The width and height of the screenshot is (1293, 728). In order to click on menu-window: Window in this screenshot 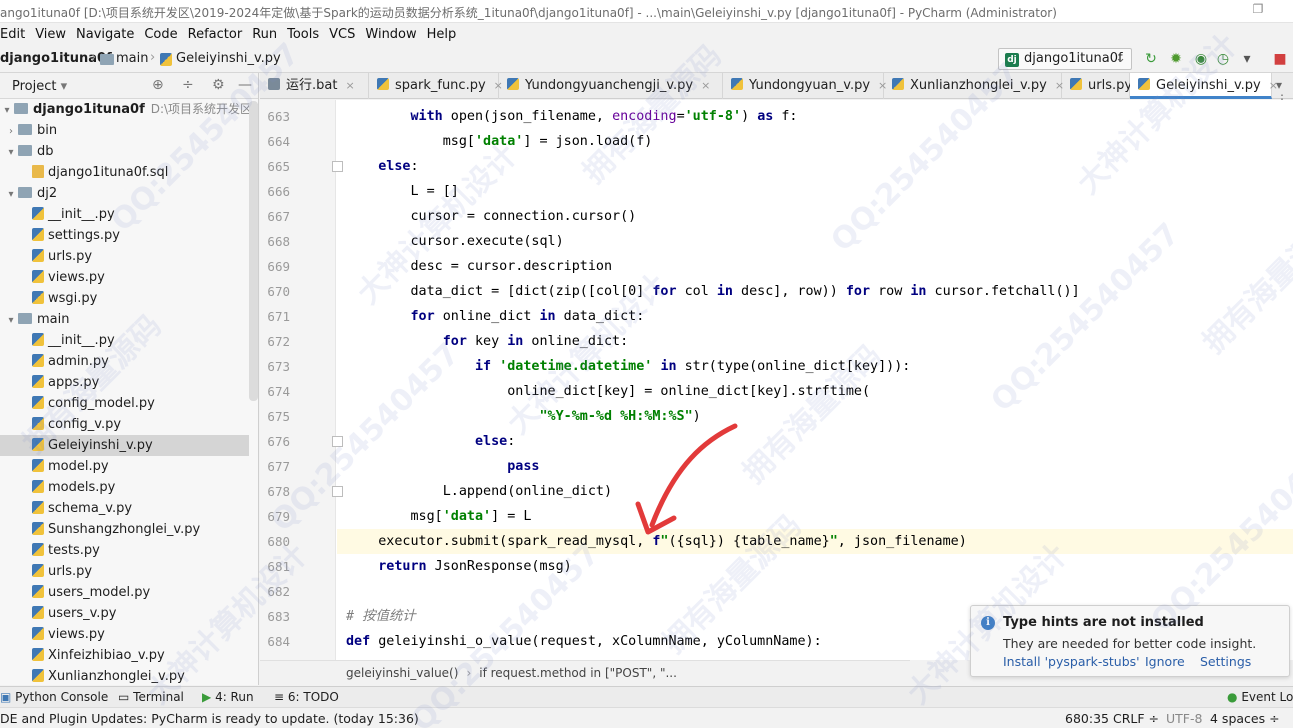, I will do `click(390, 34)`.